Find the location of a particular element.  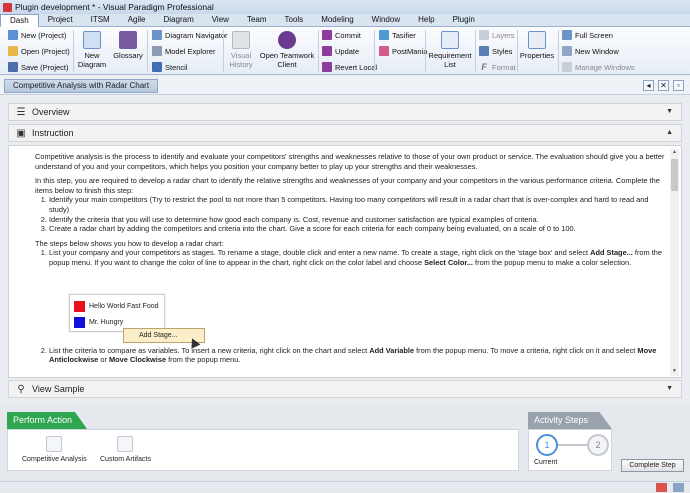

menu-modeling: Modeling is located at coordinates (337, 20).